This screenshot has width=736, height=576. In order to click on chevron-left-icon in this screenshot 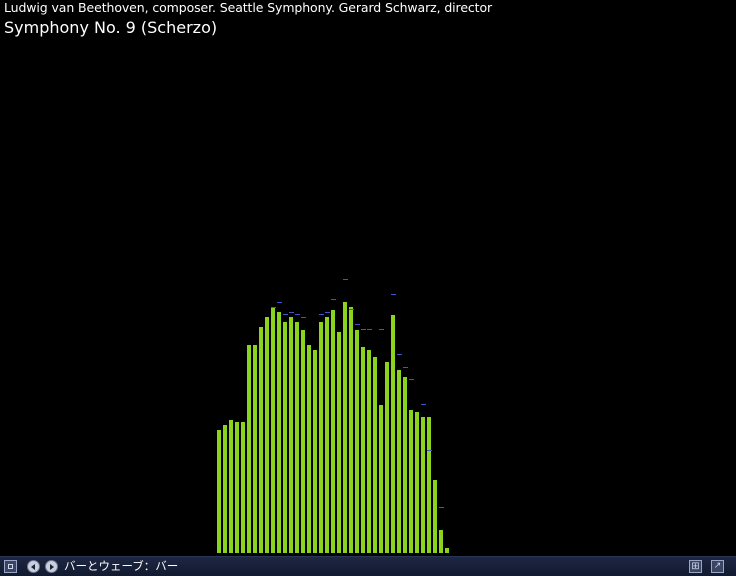, I will do `click(33, 566)`.